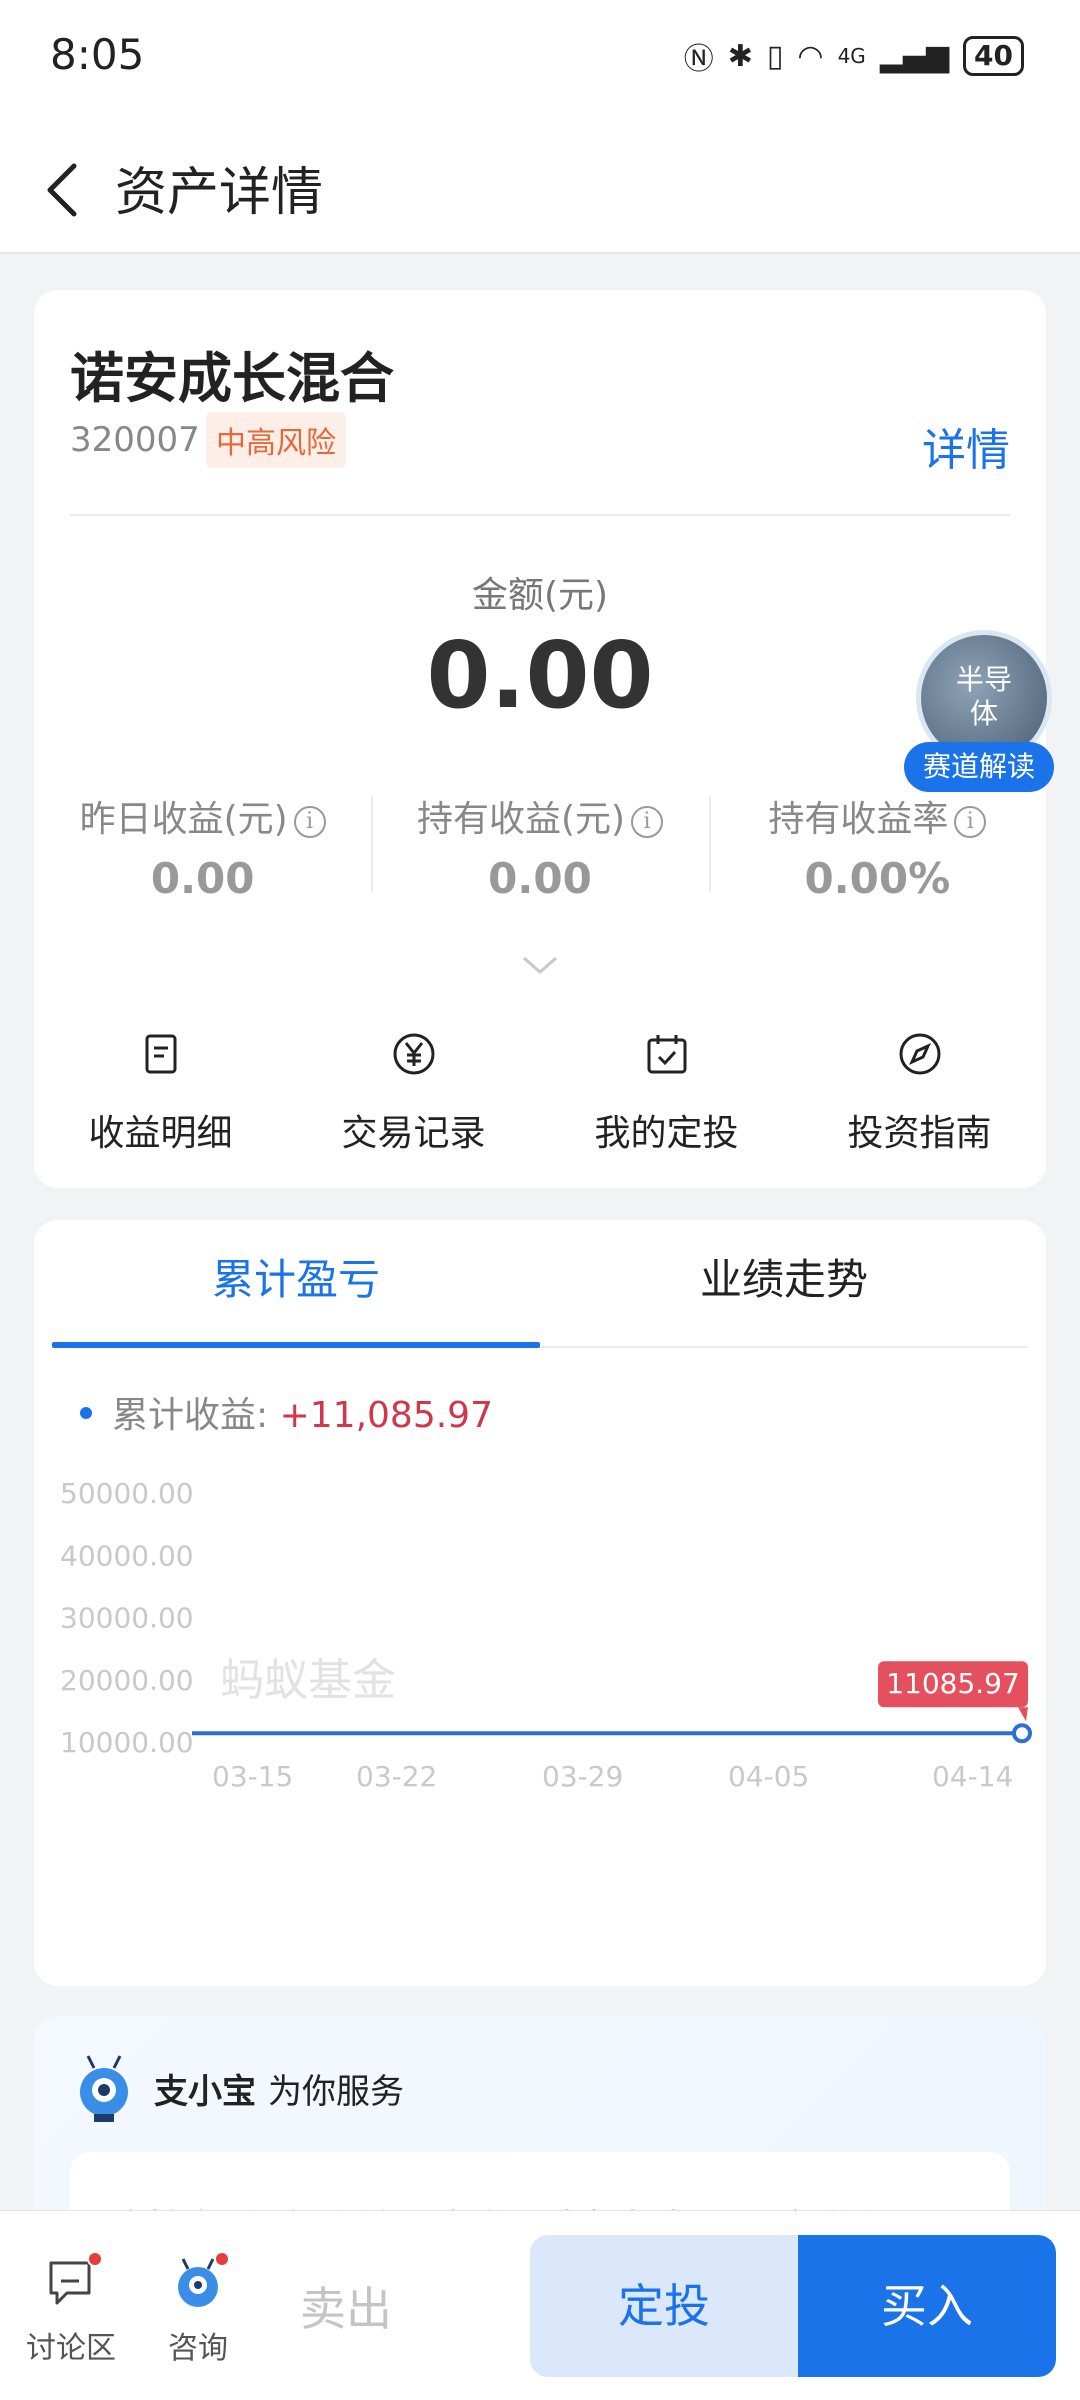 Image resolution: width=1080 pixels, height=2400 pixels. I want to click on action-invest-guide: 投资指南, so click(919, 1092).